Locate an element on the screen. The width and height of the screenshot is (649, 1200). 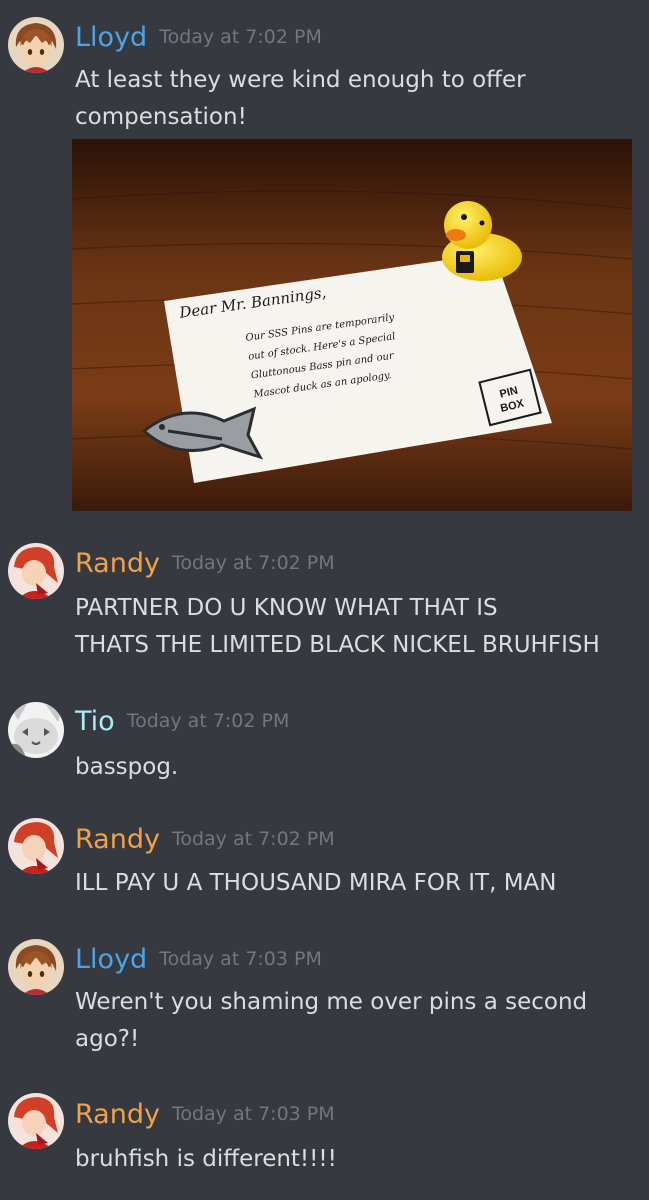
message-line: basspog. is located at coordinates (127, 767).